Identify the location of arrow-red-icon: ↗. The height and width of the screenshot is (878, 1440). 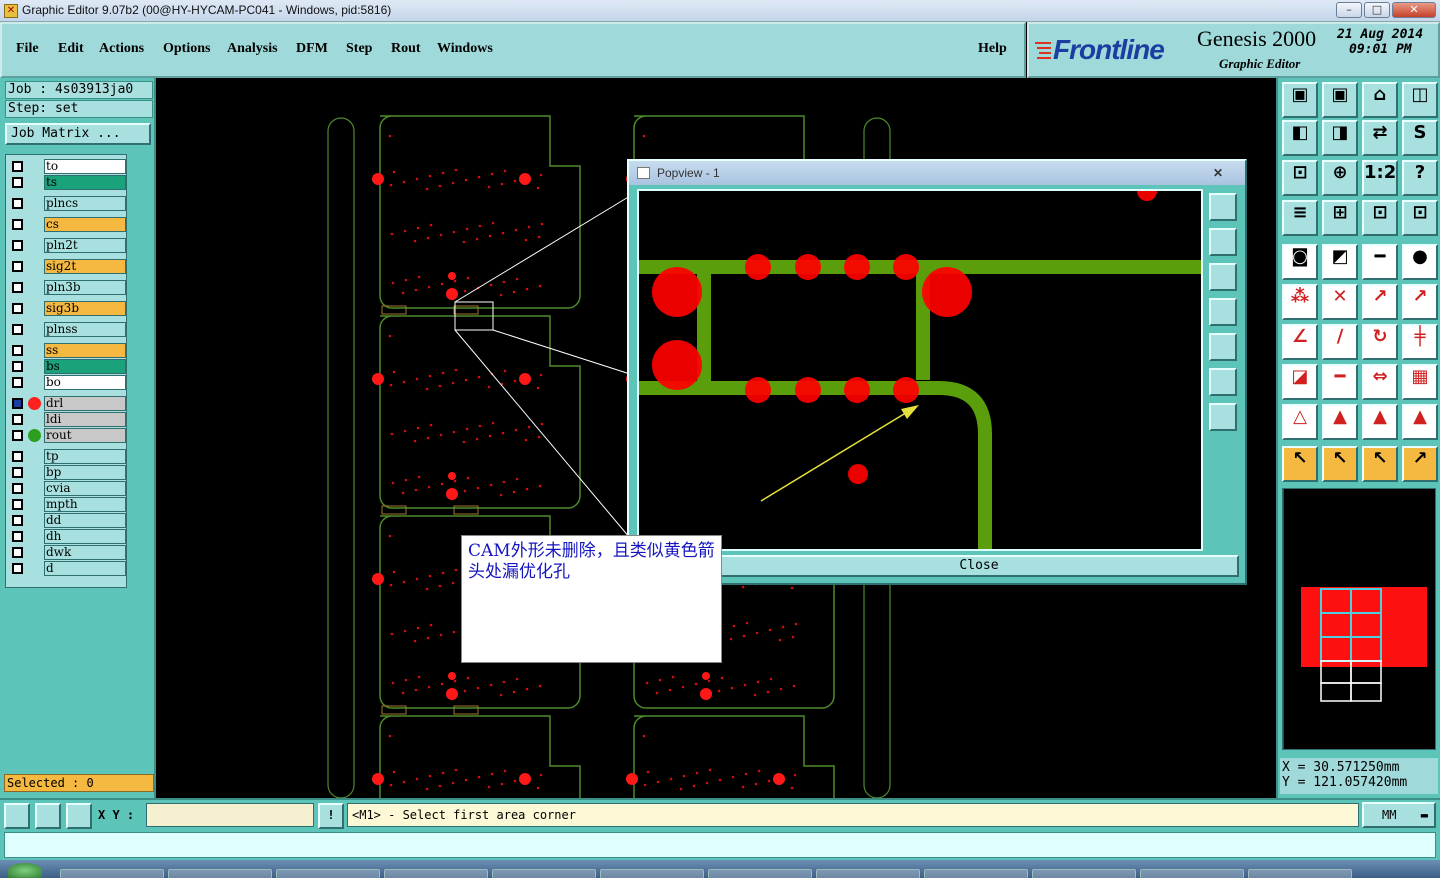
(1420, 302).